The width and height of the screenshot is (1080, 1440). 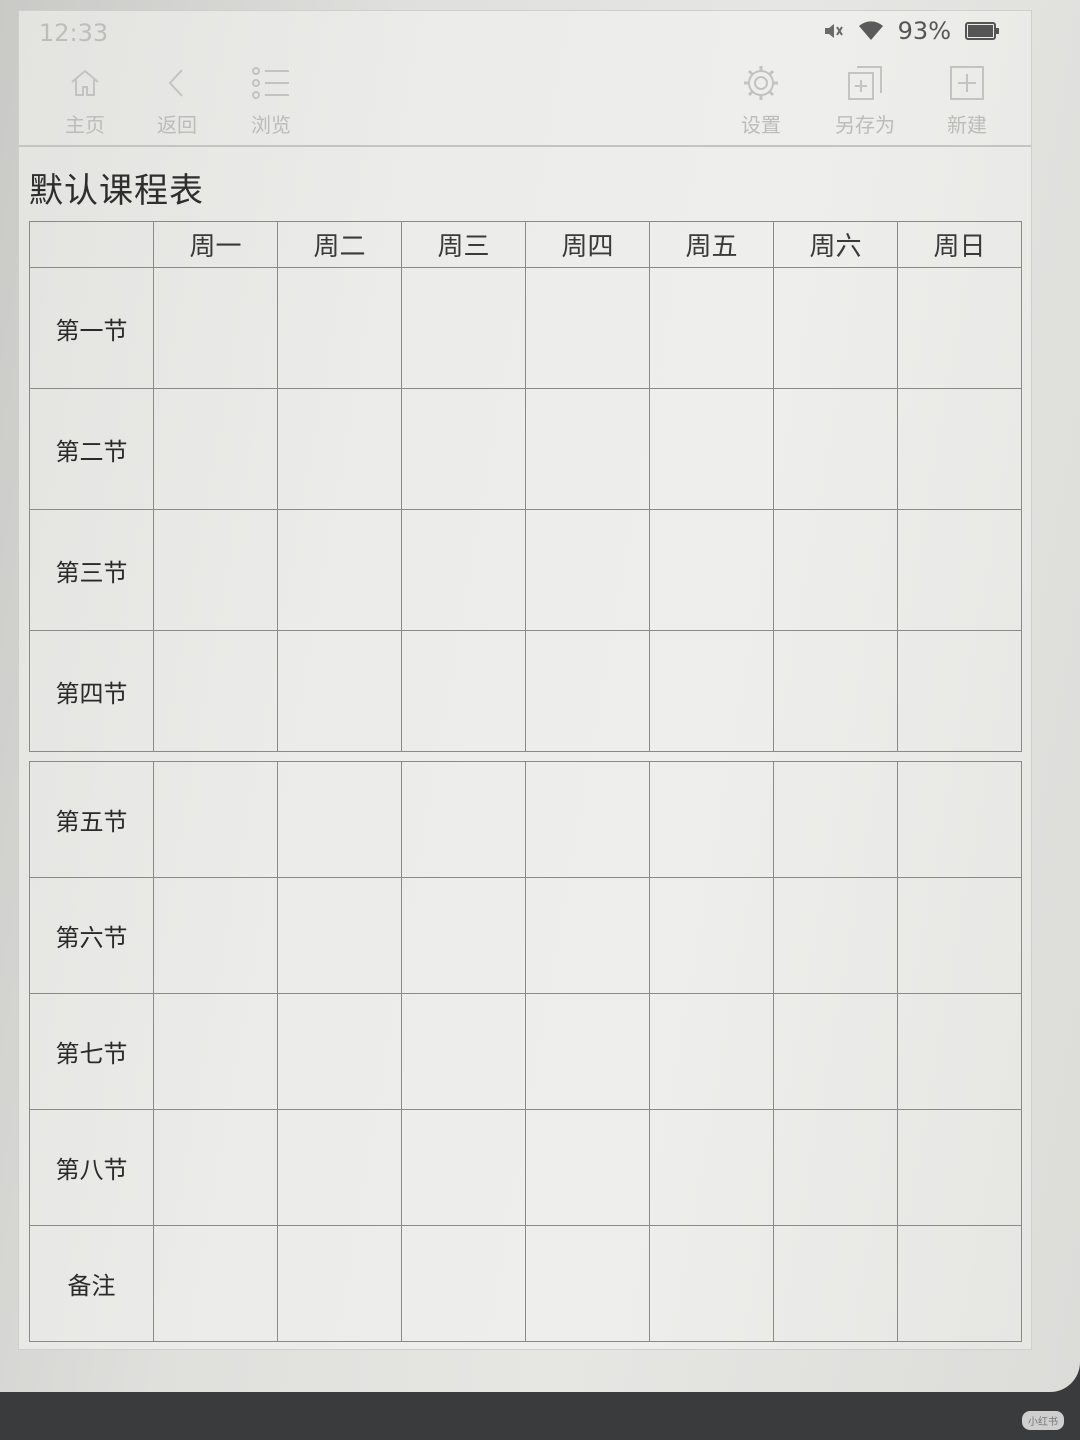 I want to click on watermark: 小红书, so click(x=1043, y=1420).